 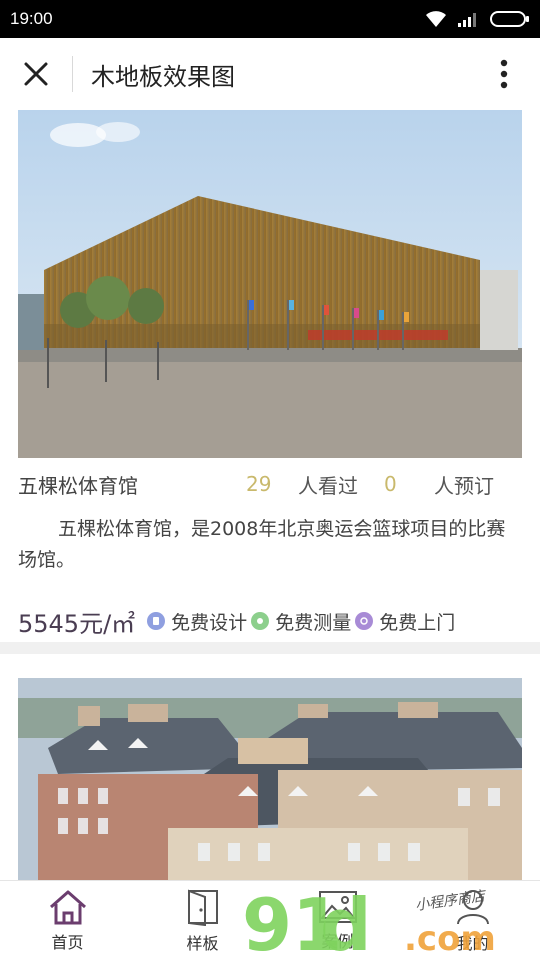 I want to click on status-time: 19:00, so click(x=31, y=18).